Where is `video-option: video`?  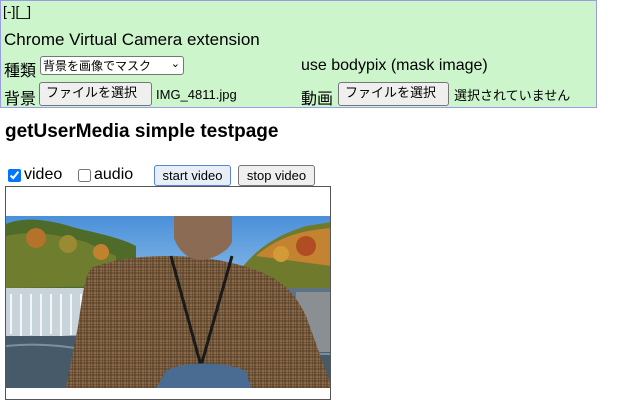 video-option: video is located at coordinates (35, 175).